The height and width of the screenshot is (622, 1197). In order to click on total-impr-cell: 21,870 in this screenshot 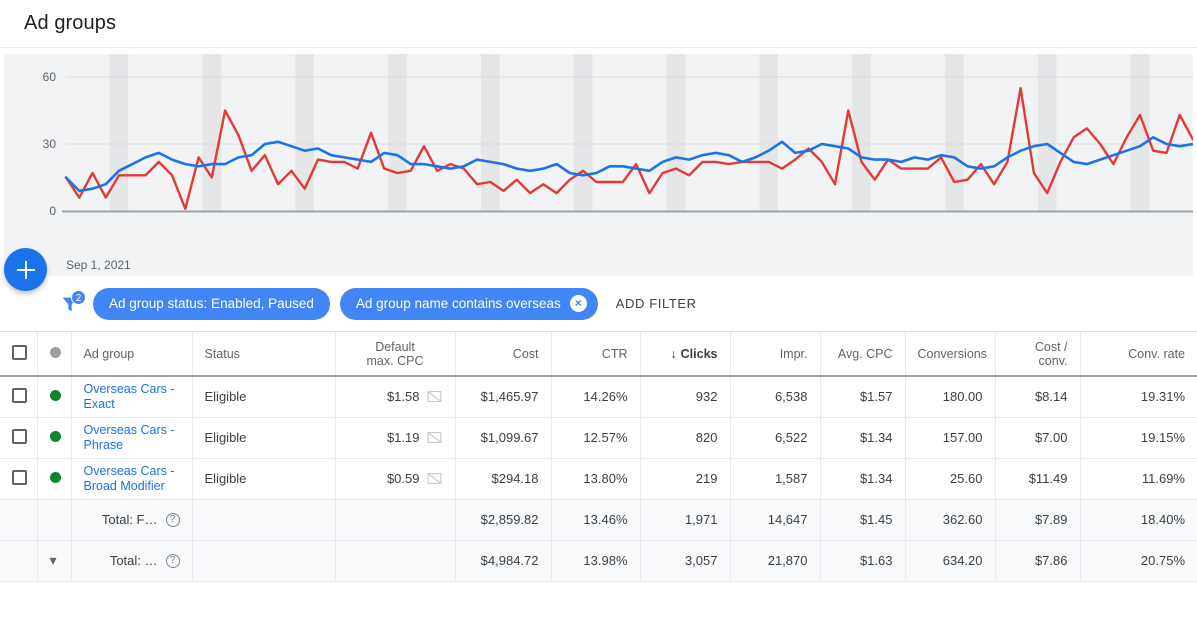, I will do `click(775, 560)`.